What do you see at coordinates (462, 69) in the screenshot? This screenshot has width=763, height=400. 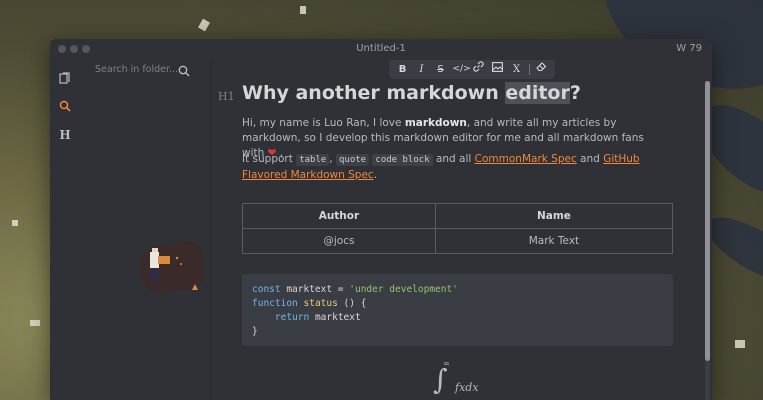 I see `inline-code-button: </>` at bounding box center [462, 69].